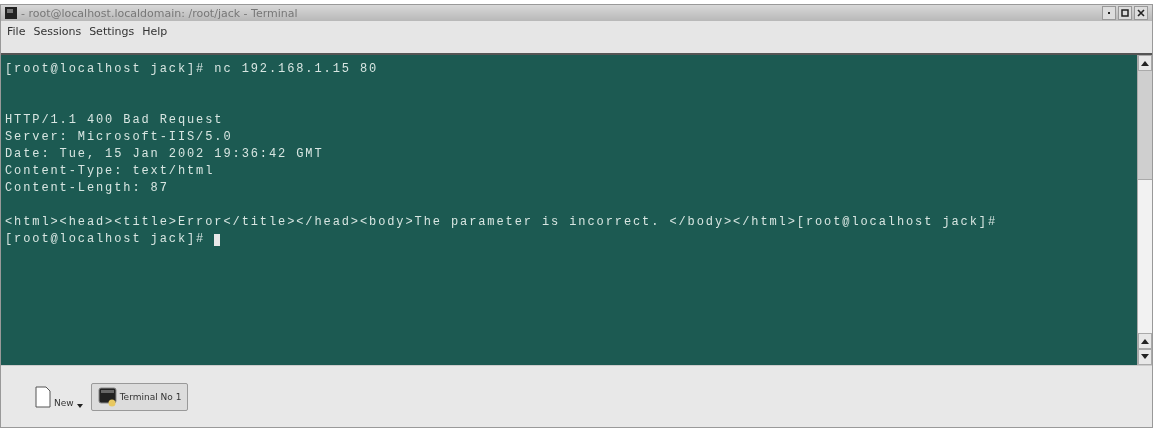  What do you see at coordinates (79, 405) in the screenshot?
I see `caret-icon` at bounding box center [79, 405].